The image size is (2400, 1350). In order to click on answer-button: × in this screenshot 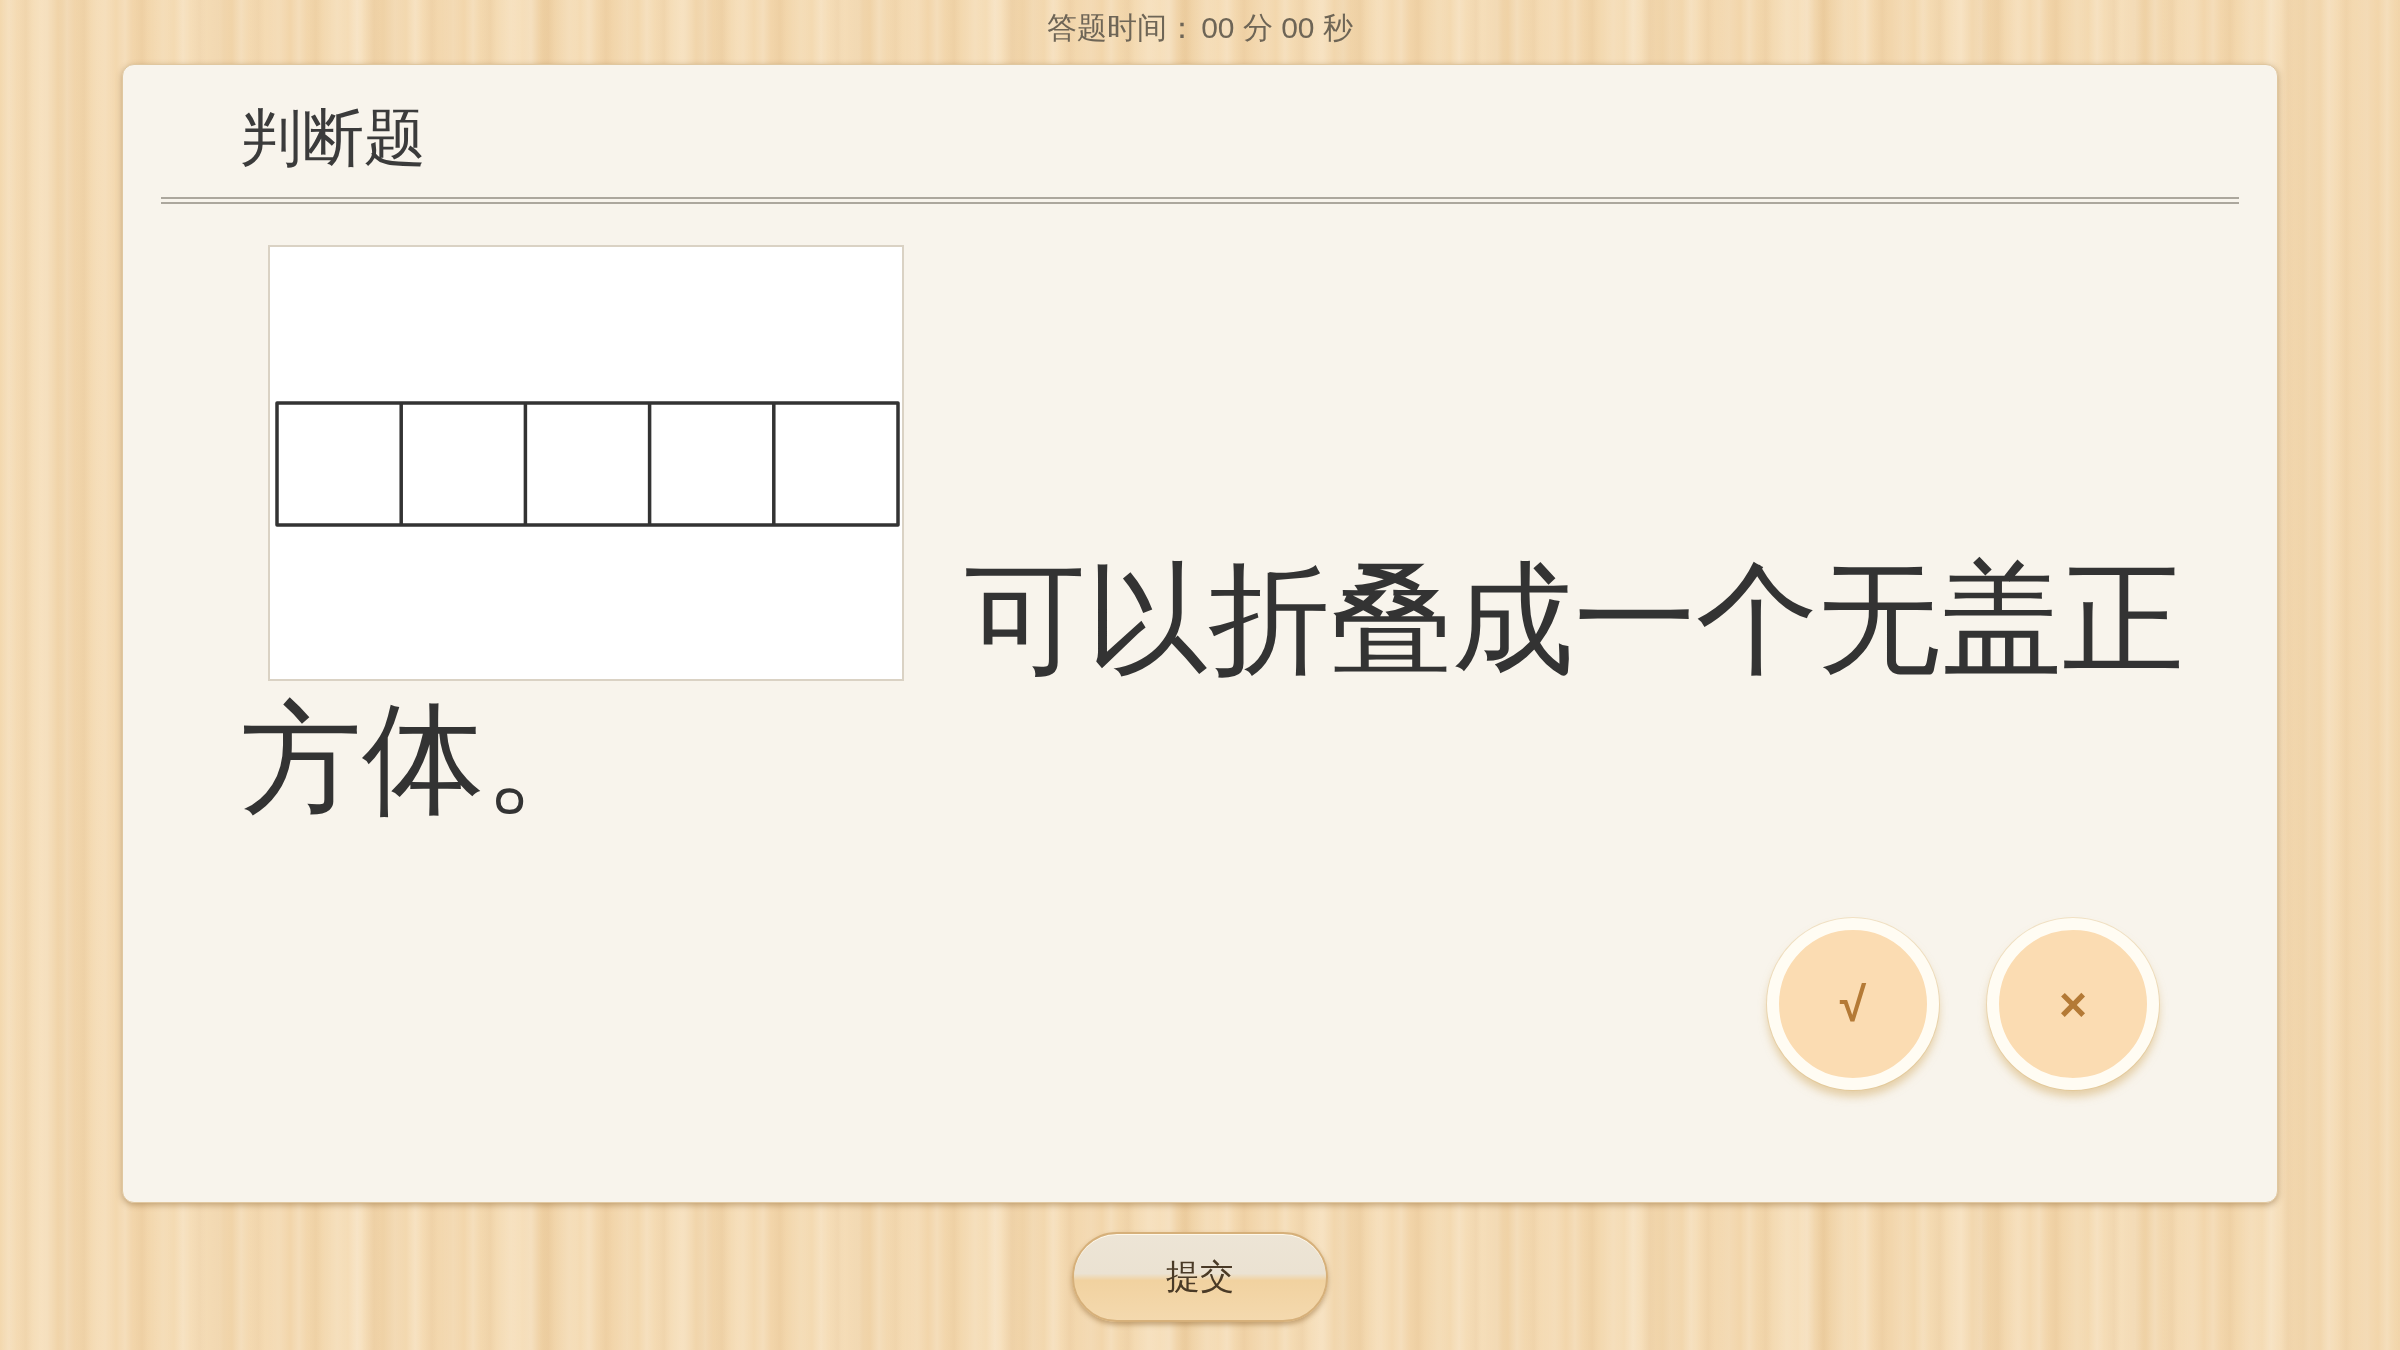, I will do `click(2073, 1004)`.